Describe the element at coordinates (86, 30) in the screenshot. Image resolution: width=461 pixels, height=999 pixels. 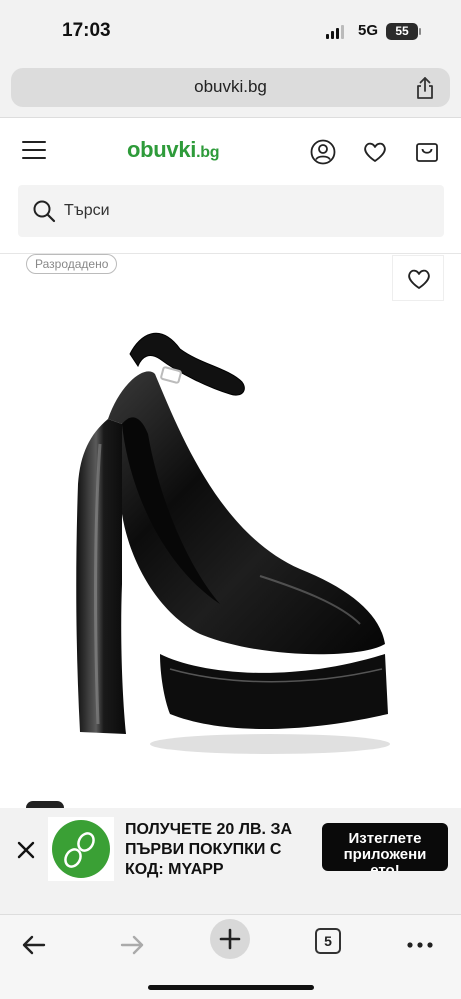
I see `status-time: 17:03` at that location.